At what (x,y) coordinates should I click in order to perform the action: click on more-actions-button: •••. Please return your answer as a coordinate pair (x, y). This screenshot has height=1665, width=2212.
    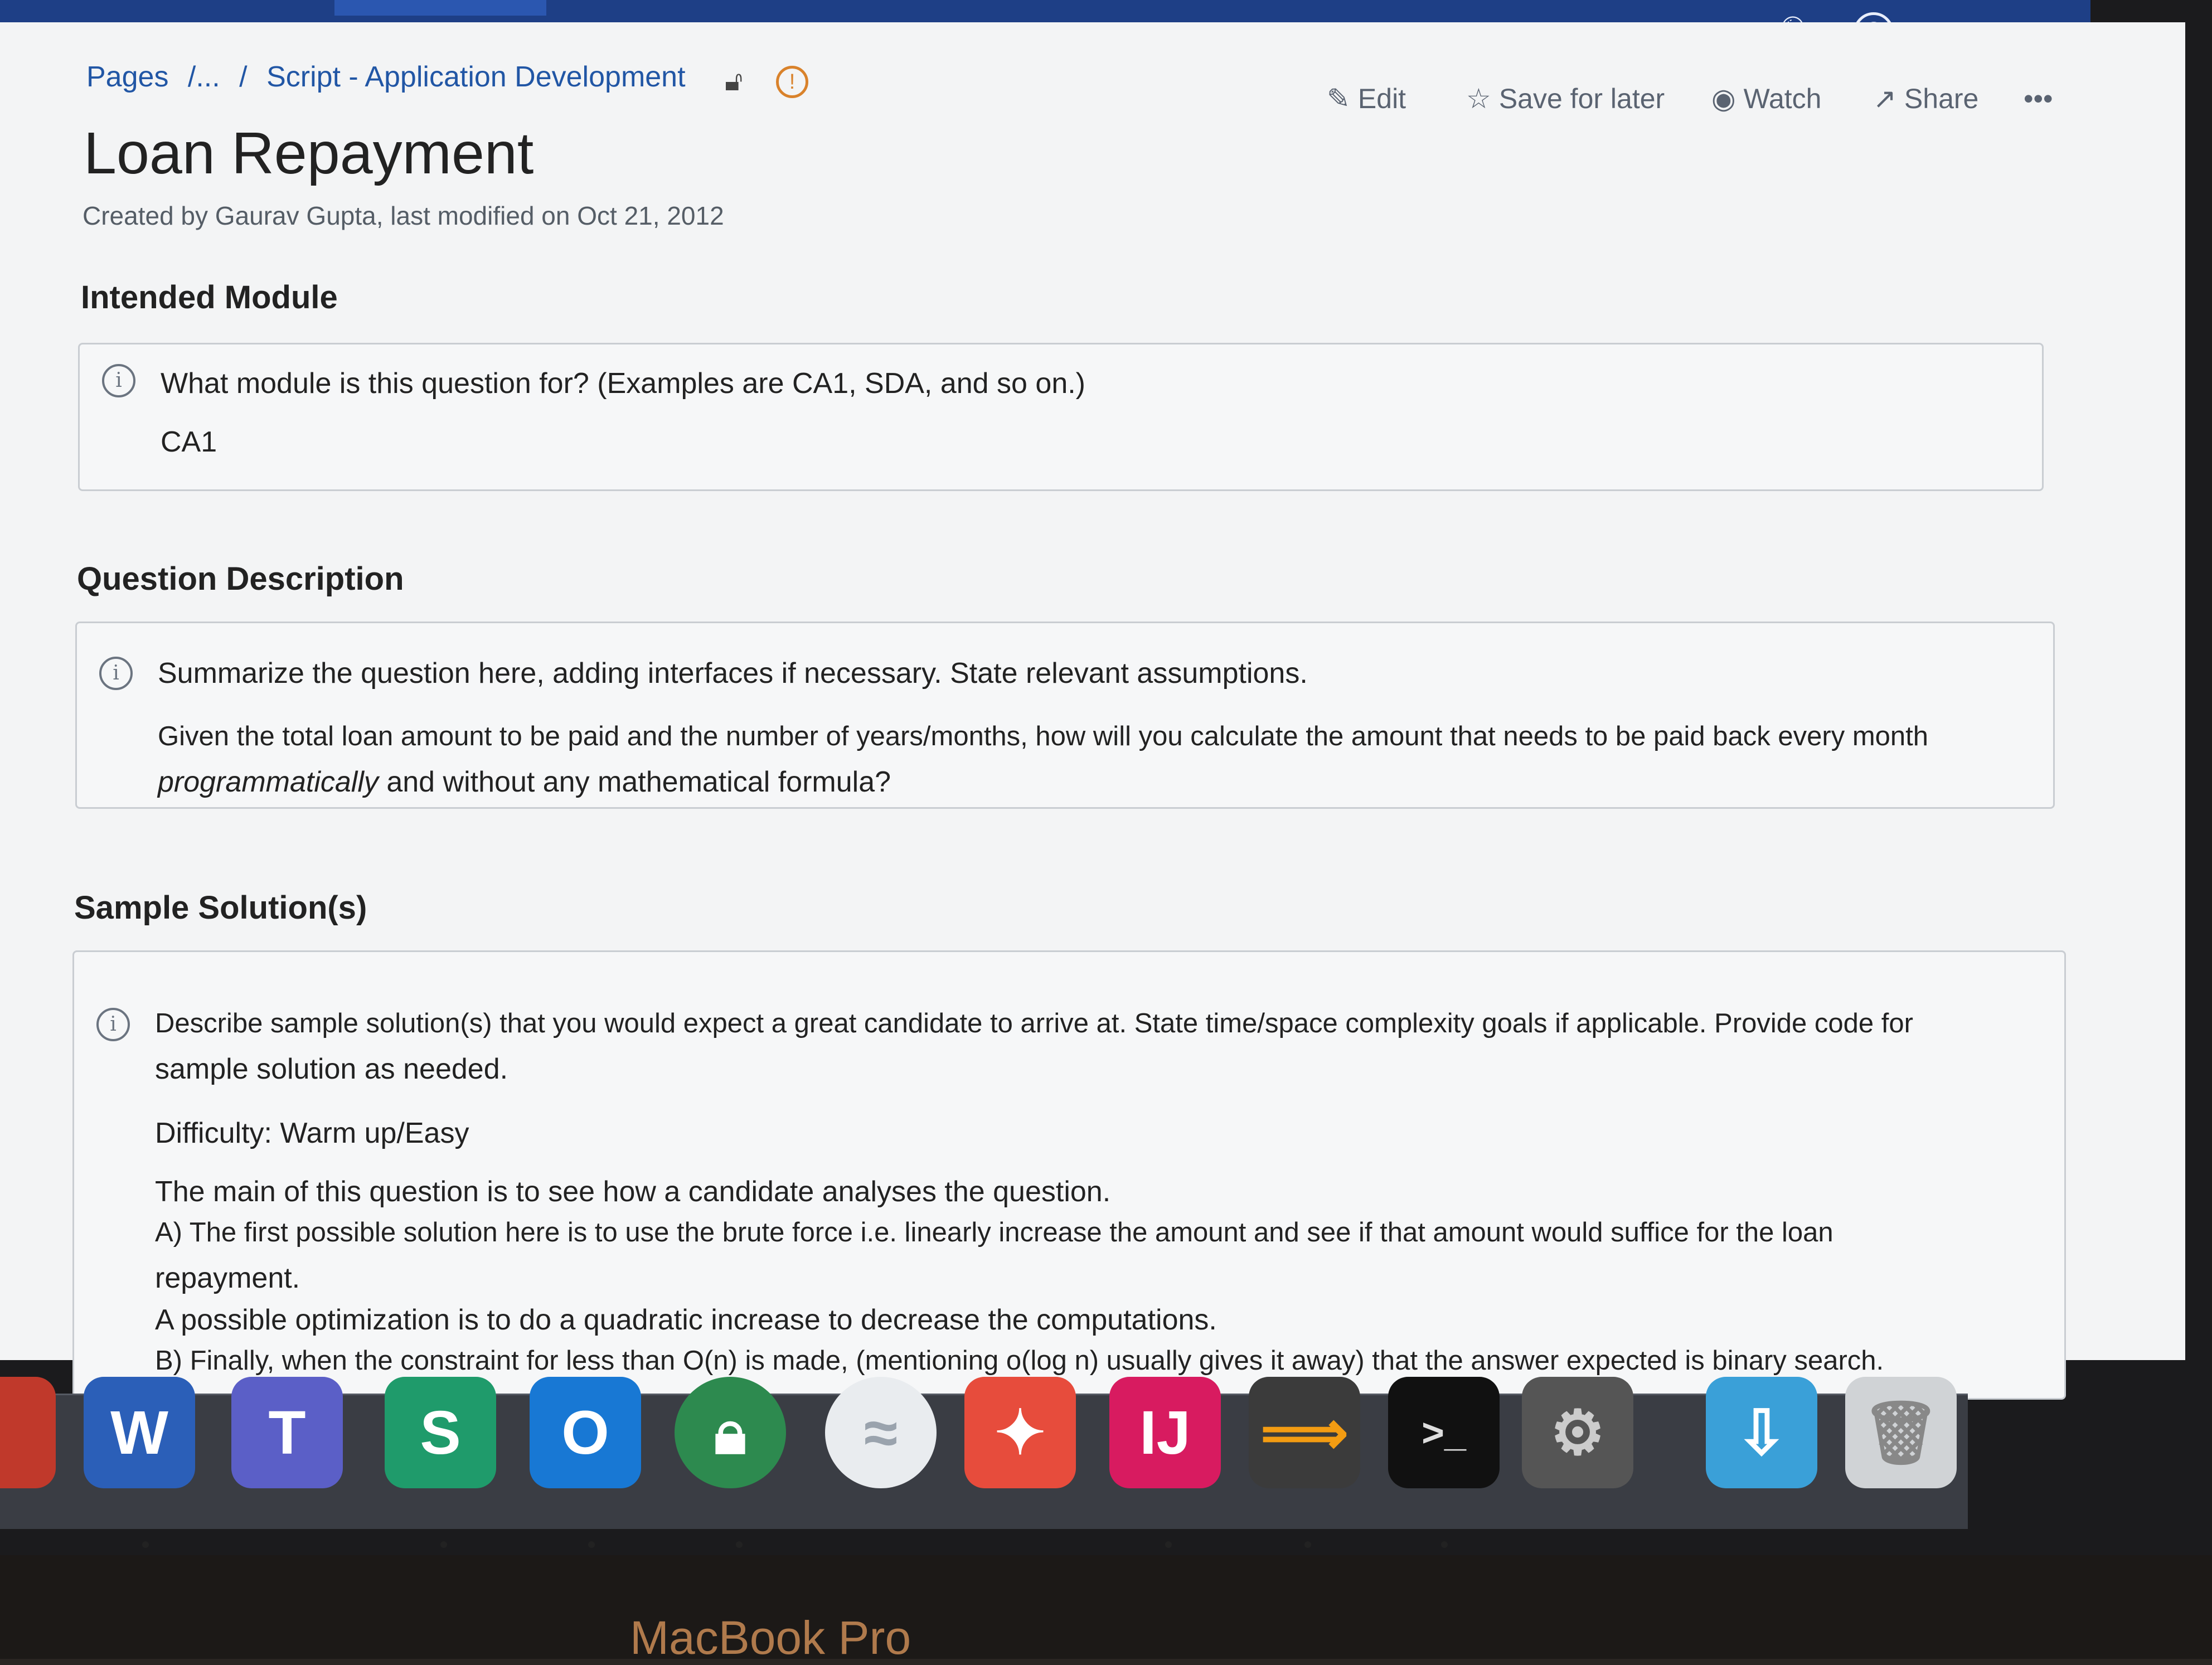
    Looking at the image, I should click on (2038, 98).